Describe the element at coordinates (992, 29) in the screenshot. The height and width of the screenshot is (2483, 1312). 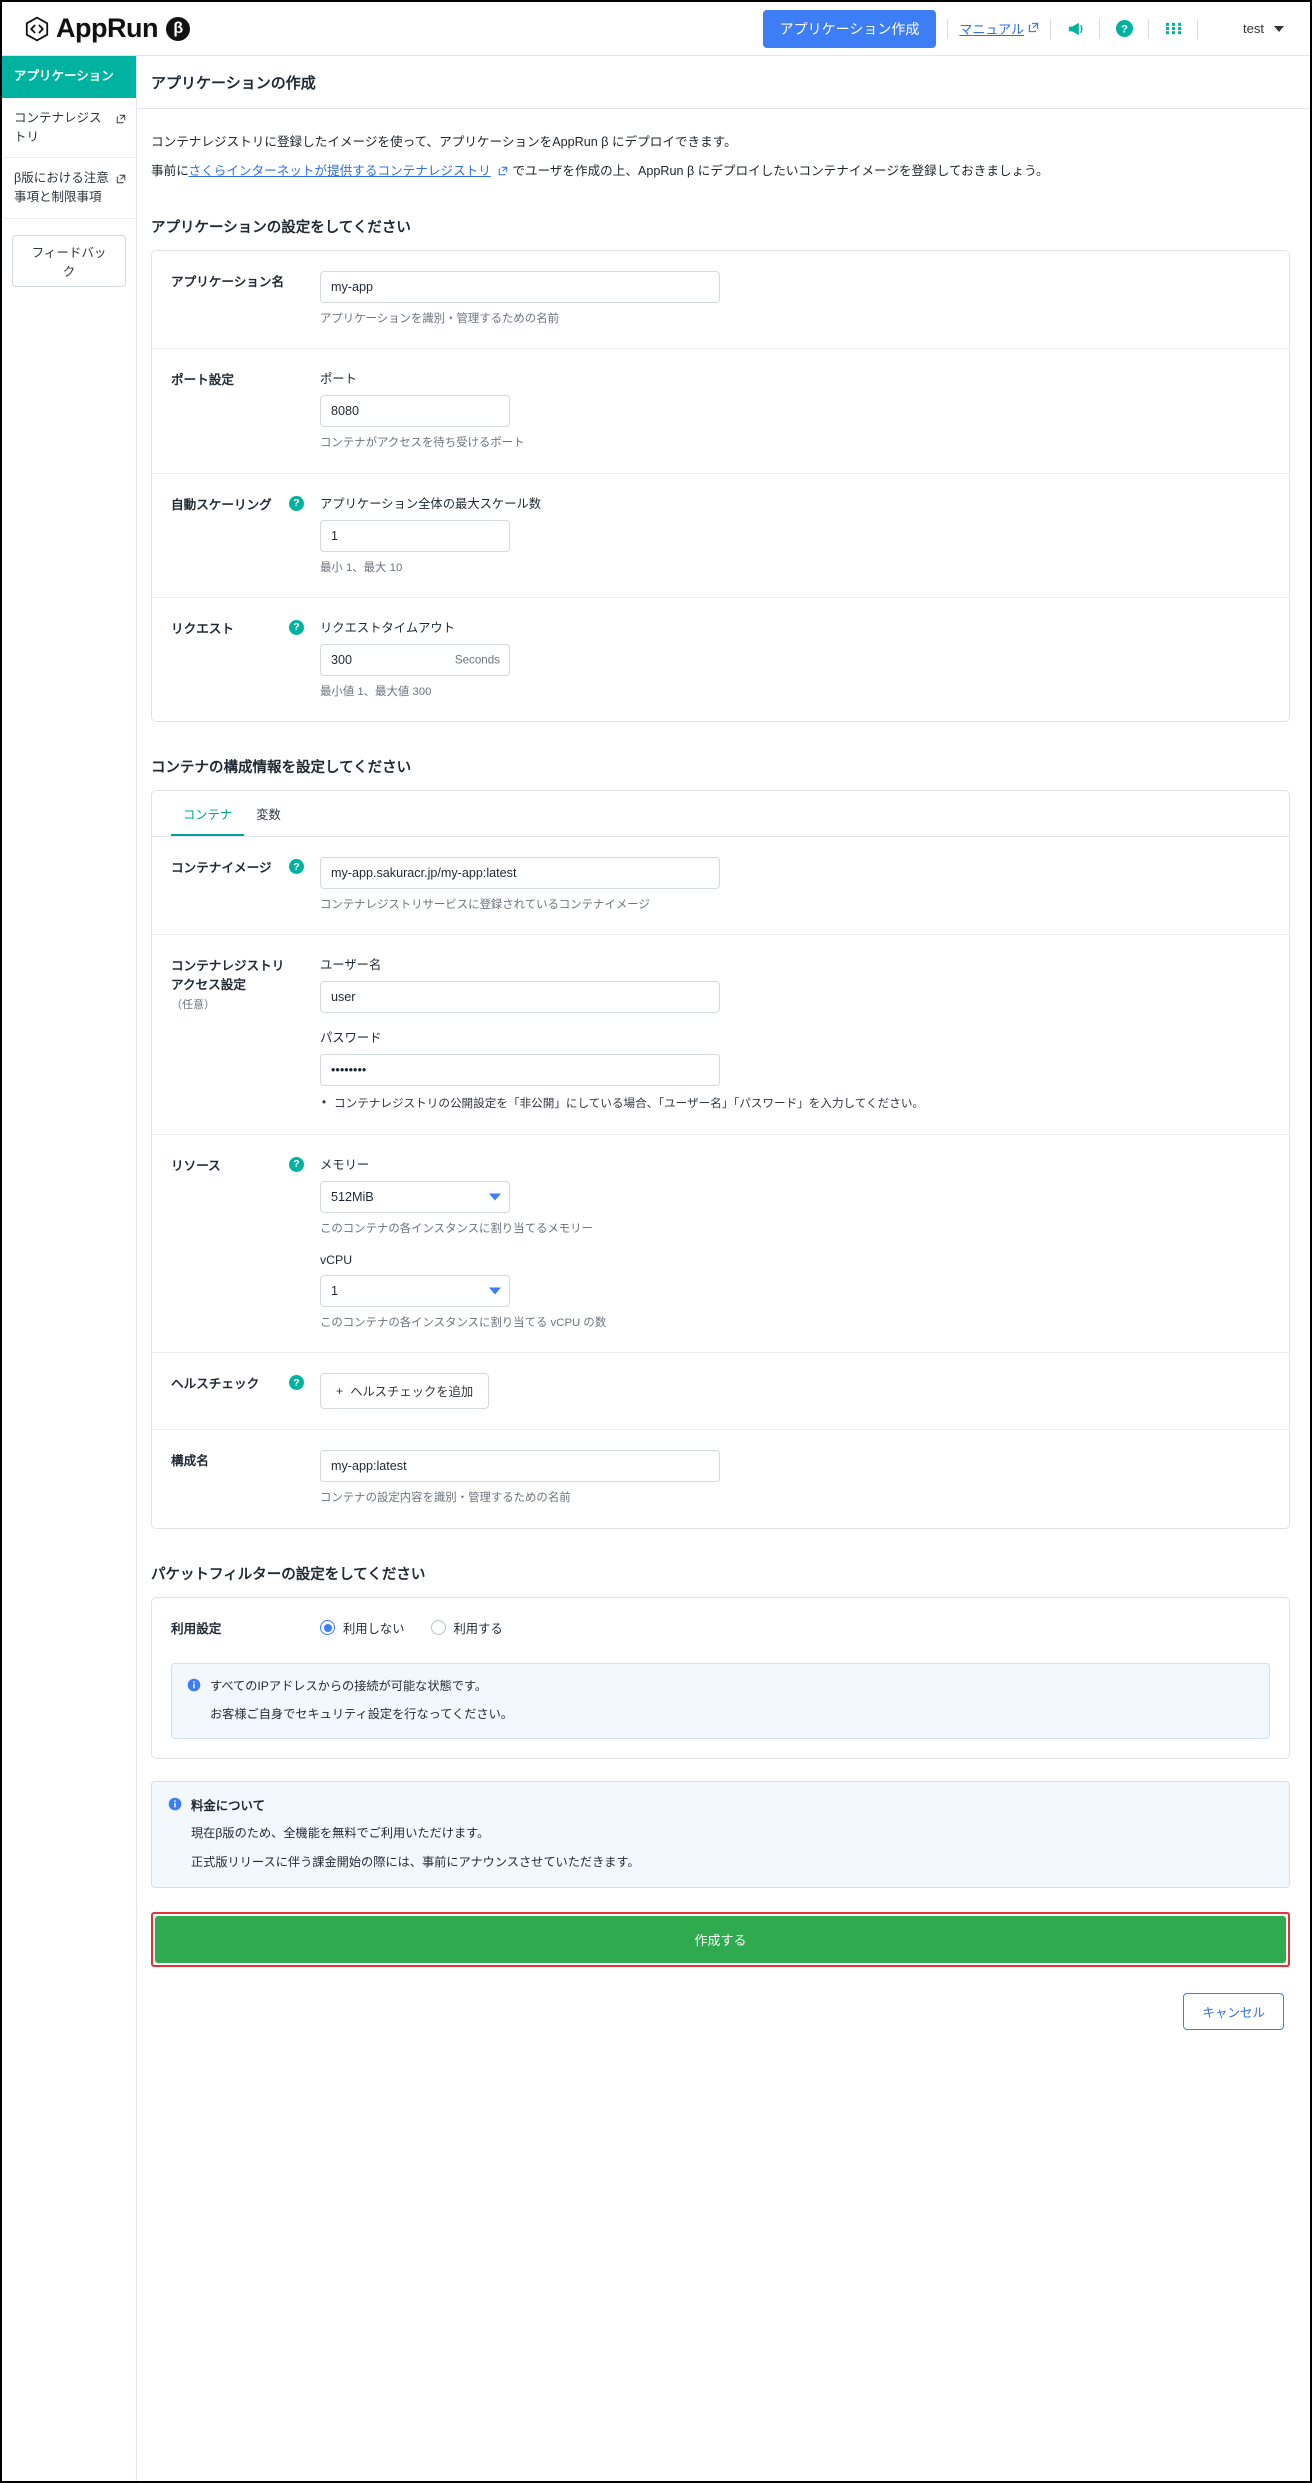
I see `manual-link-label: マニュアル` at that location.